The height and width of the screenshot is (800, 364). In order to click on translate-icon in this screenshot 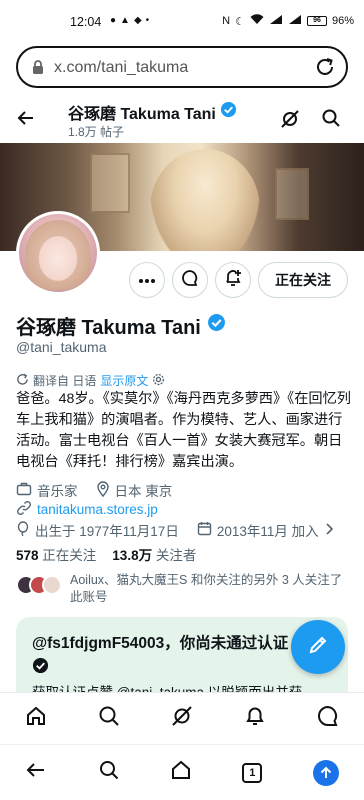, I will do `click(22, 381)`.